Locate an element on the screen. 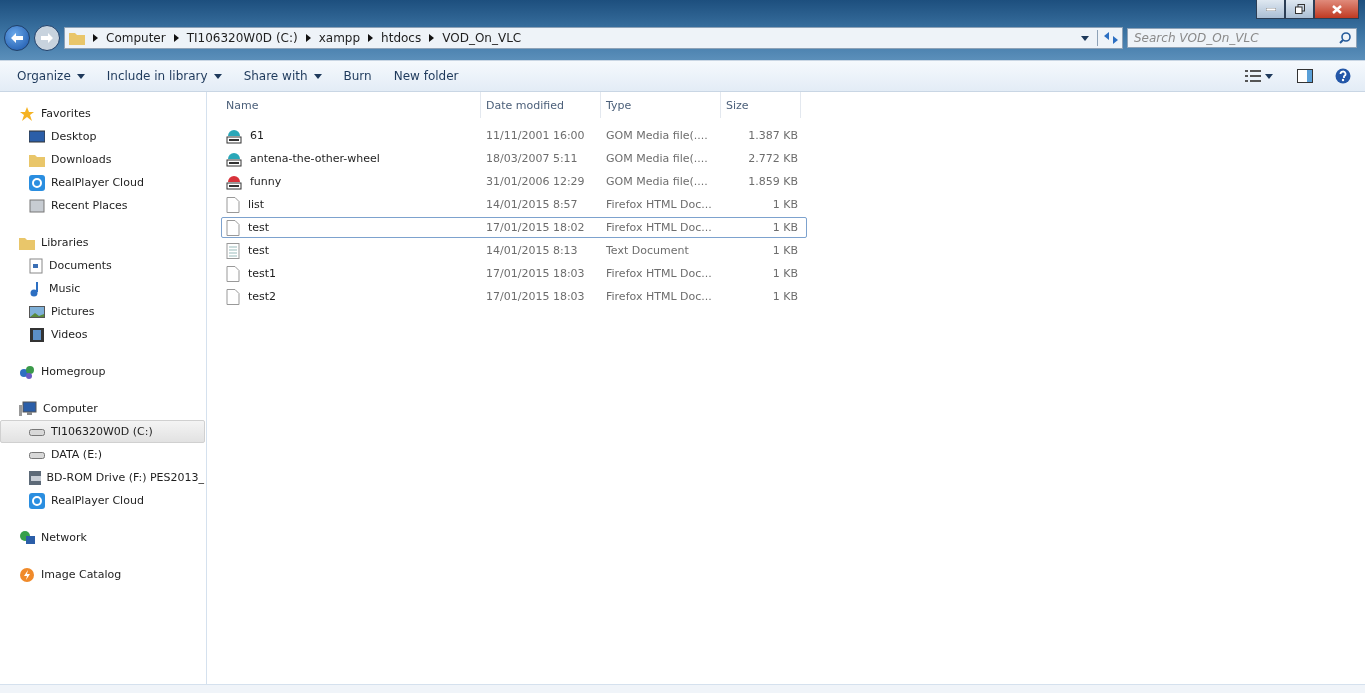 The width and height of the screenshot is (1365, 693). nav-item: Documents is located at coordinates (102, 265).